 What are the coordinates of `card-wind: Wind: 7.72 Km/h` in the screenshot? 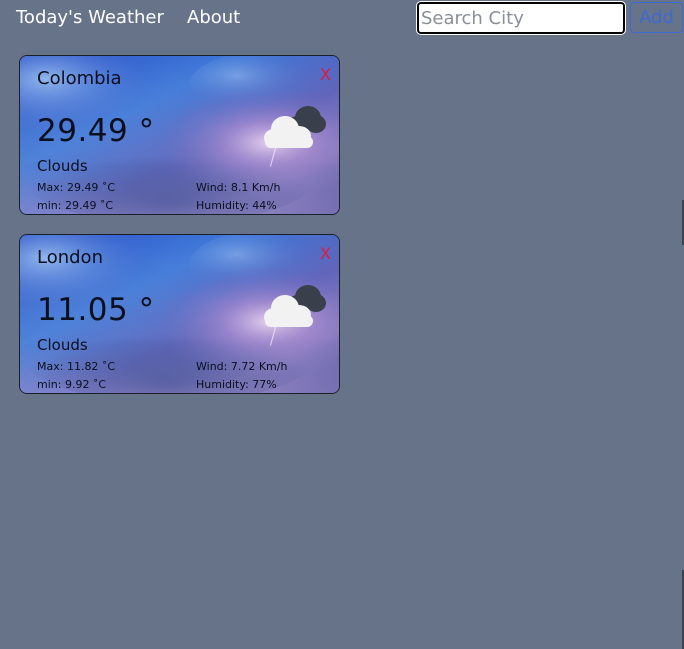 It's located at (242, 366).